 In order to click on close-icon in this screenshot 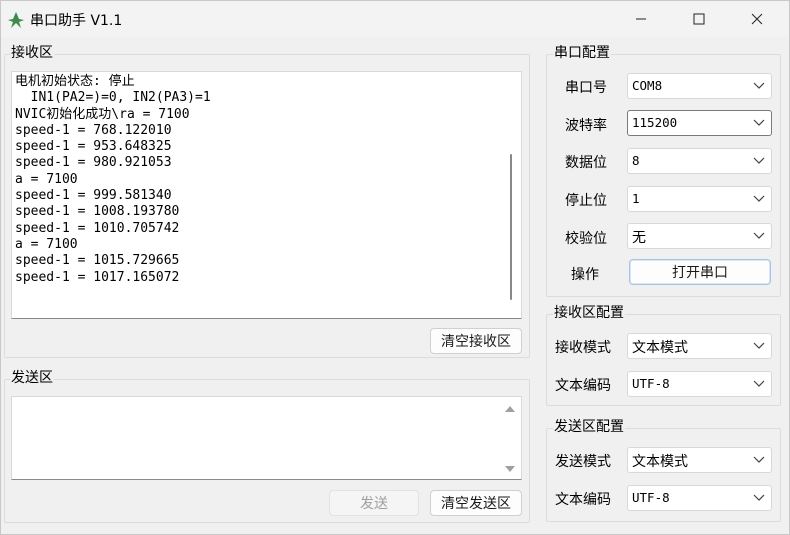, I will do `click(757, 19)`.